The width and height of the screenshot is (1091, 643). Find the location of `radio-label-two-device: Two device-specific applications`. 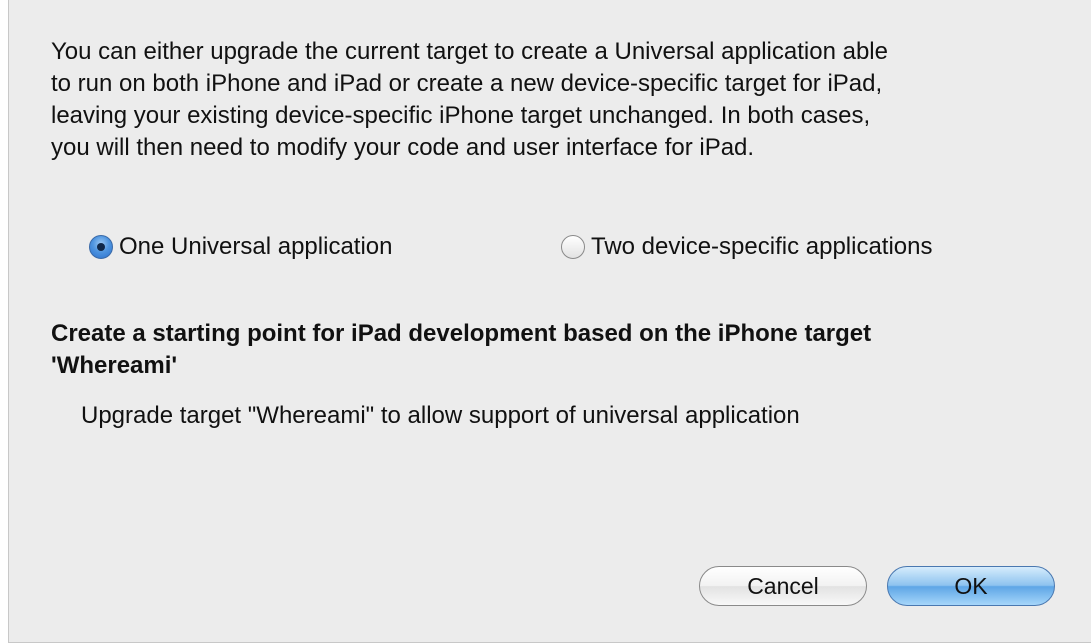

radio-label-two-device: Two device-specific applications is located at coordinates (762, 246).